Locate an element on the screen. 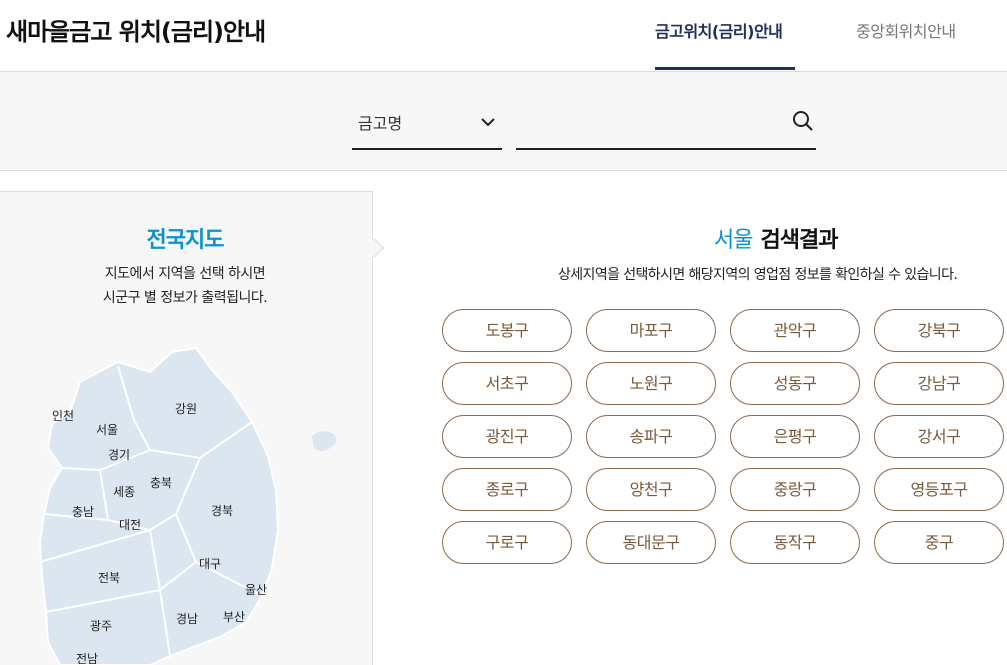 The width and height of the screenshot is (1007, 665). region-gyeonggi: 경기 is located at coordinates (119, 455).